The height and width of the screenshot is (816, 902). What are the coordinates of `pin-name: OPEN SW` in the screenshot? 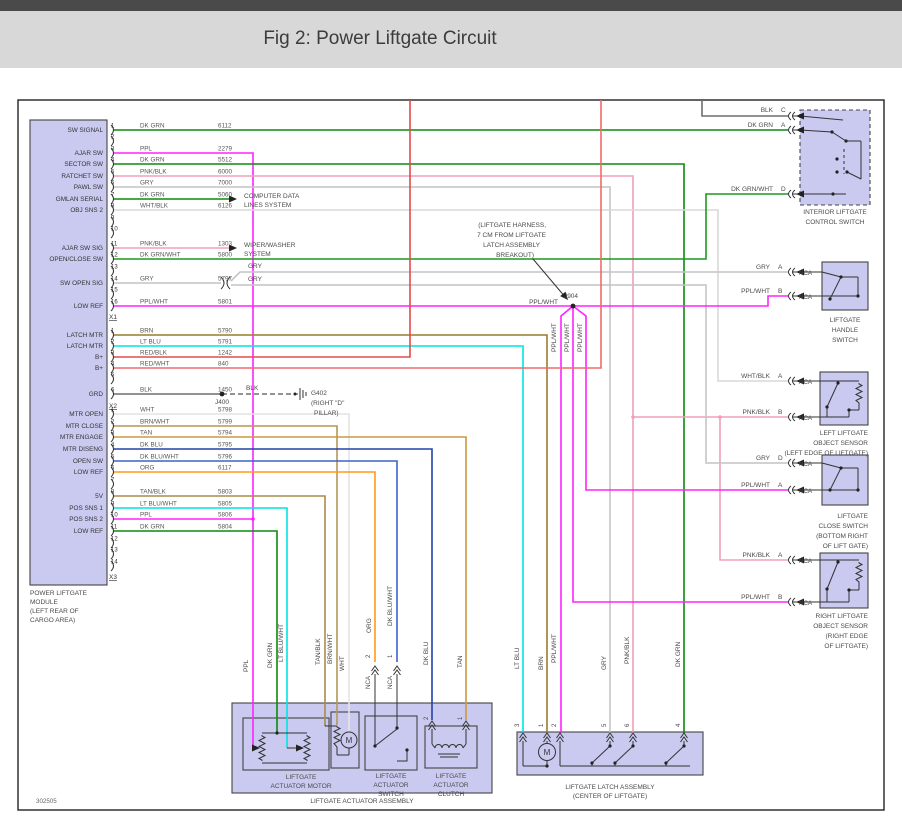 It's located at (88, 461).